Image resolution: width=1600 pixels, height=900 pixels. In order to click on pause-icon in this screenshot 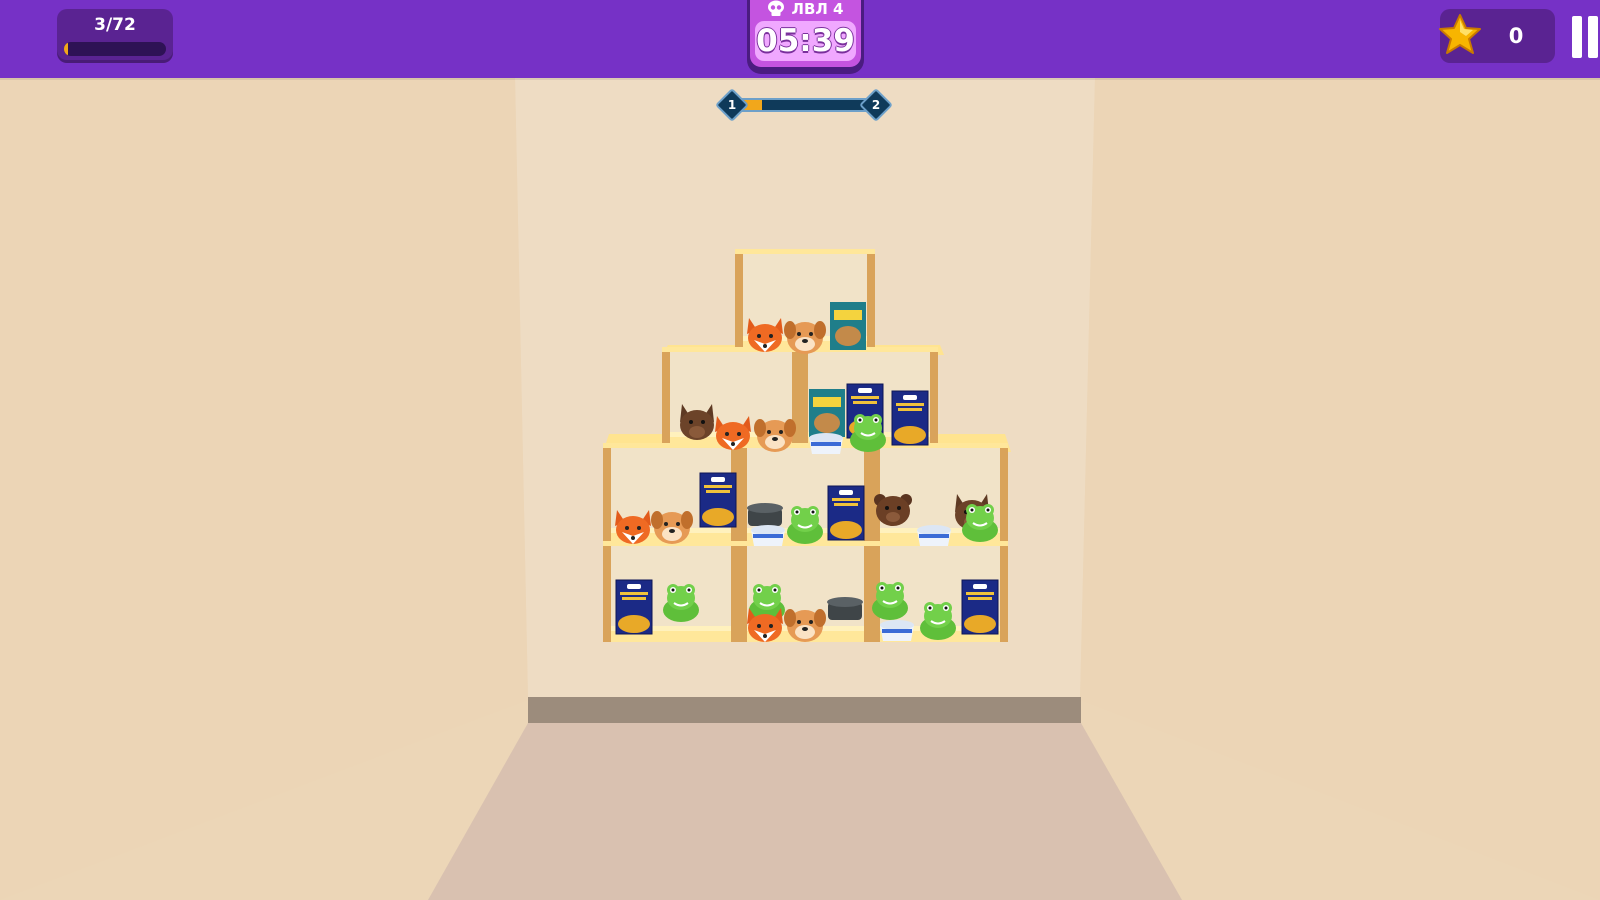, I will do `click(1577, 37)`.